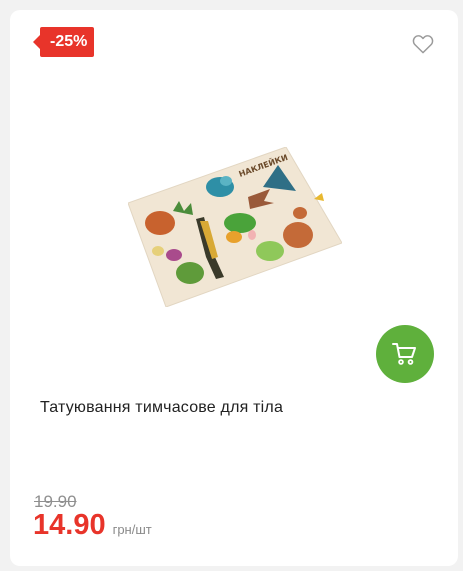 The height and width of the screenshot is (571, 463). What do you see at coordinates (69, 525) in the screenshot?
I see `current-price: 14.90` at bounding box center [69, 525].